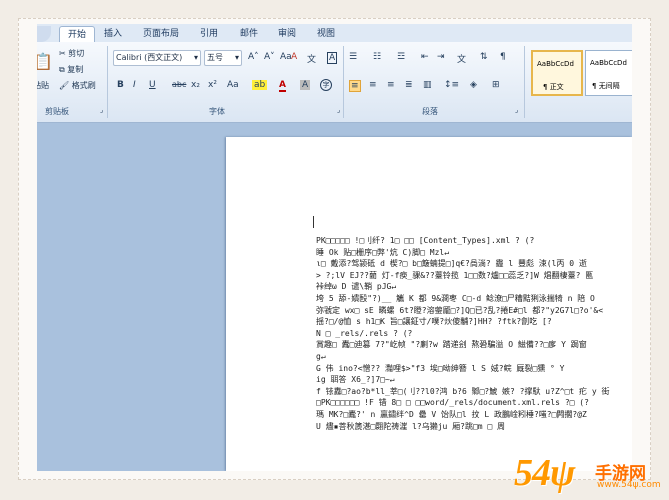 The image size is (669, 500). What do you see at coordinates (134, 85) in the screenshot?
I see `italic-button: I` at bounding box center [134, 85].